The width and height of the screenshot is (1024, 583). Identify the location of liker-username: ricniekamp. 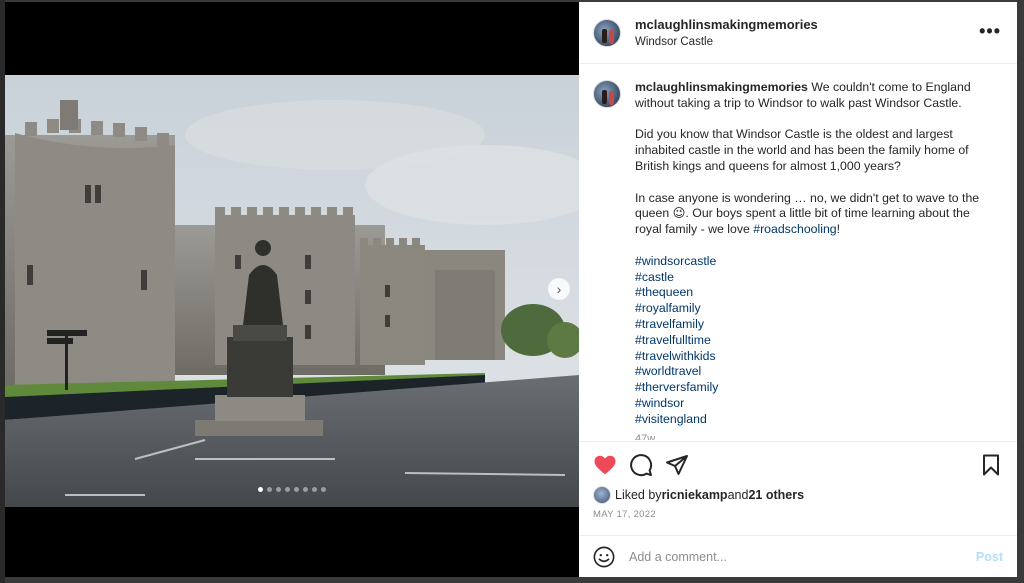
(695, 495).